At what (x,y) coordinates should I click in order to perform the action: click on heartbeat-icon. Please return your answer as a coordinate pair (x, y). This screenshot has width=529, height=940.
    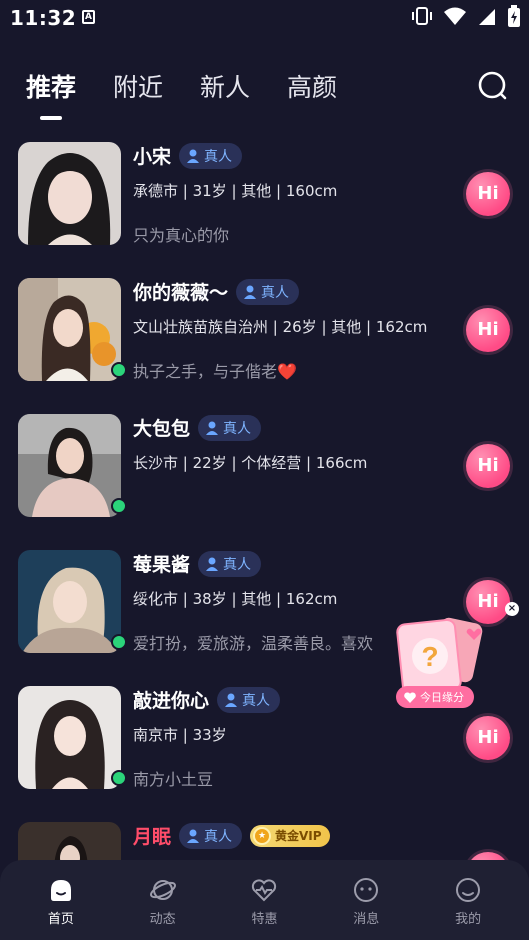
    Looking at the image, I should click on (264, 890).